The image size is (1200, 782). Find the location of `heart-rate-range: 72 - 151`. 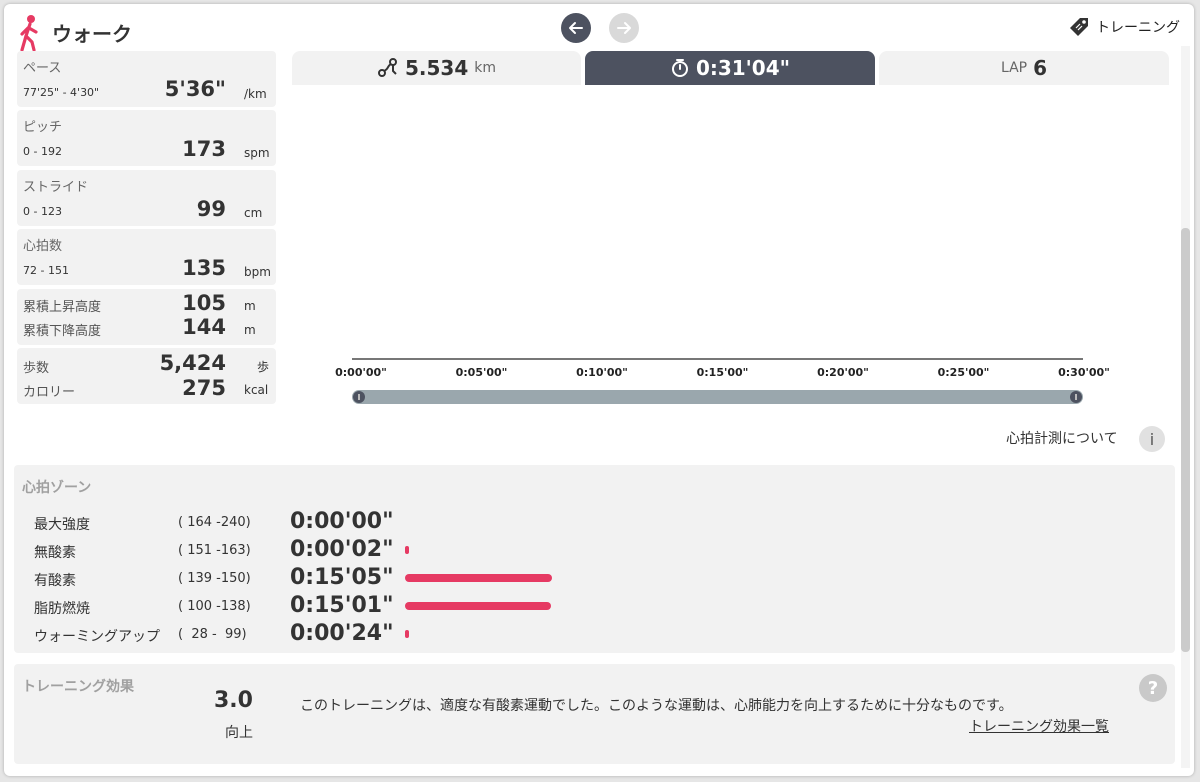

heart-rate-range: 72 - 151 is located at coordinates (46, 270).